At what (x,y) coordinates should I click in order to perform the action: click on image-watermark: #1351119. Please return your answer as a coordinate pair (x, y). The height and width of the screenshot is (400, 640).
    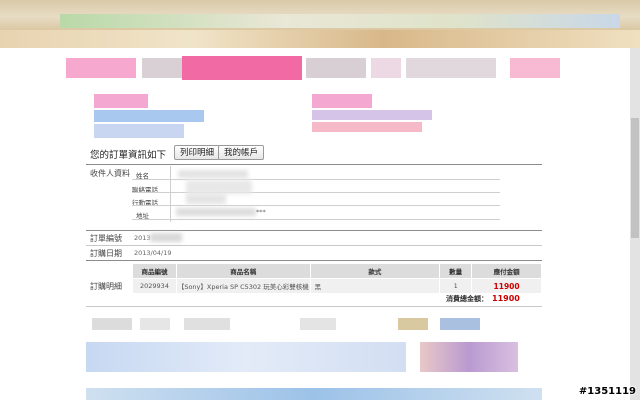
    Looking at the image, I should click on (607, 391).